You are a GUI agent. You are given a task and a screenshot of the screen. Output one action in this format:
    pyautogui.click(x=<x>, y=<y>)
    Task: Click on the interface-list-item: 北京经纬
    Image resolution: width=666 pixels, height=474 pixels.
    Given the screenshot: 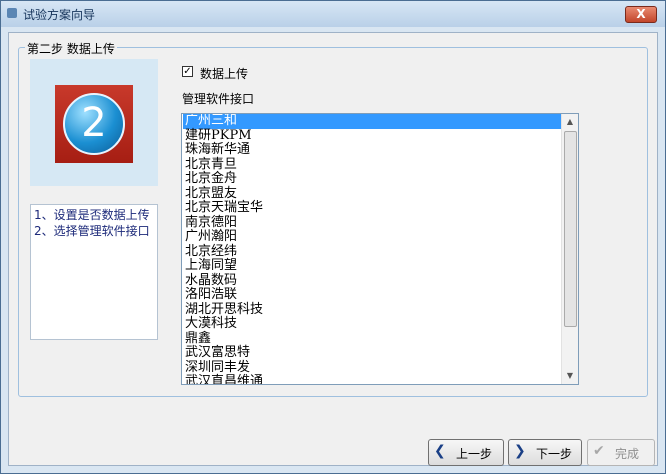 What is the action you would take?
    pyautogui.click(x=372, y=252)
    